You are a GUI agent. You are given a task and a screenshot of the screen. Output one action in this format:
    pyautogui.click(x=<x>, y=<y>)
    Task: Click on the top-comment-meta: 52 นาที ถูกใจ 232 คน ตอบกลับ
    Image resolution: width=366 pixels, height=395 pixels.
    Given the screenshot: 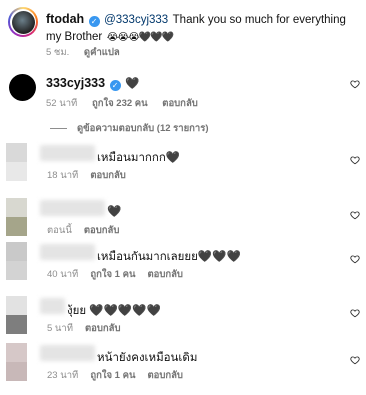 What is the action you would take?
    pyautogui.click(x=122, y=103)
    